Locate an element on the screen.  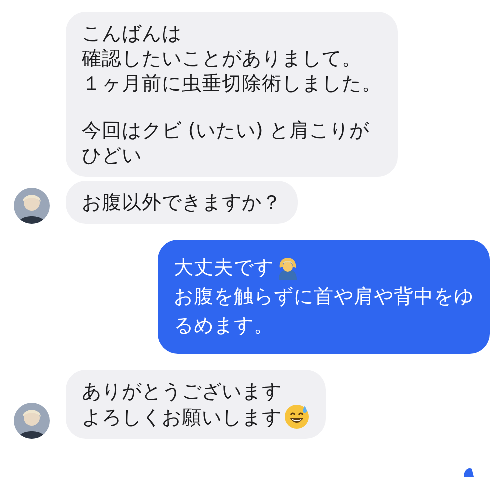
message-text: るめます。 is located at coordinates (224, 326).